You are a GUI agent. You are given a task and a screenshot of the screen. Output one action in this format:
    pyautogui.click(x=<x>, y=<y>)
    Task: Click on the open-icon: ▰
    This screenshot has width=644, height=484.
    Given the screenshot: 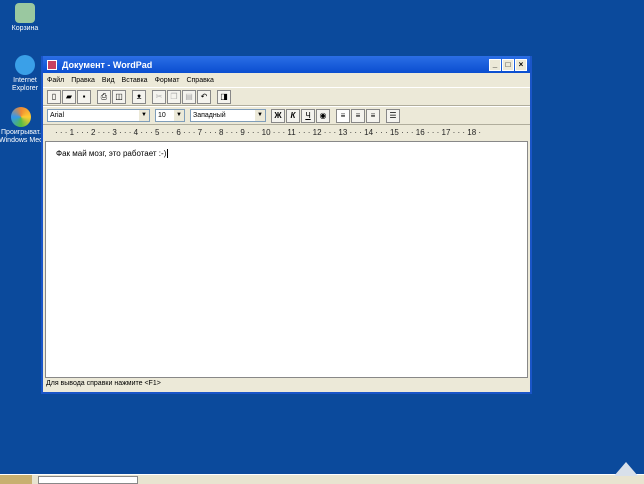 What is the action you would take?
    pyautogui.click(x=69, y=96)
    